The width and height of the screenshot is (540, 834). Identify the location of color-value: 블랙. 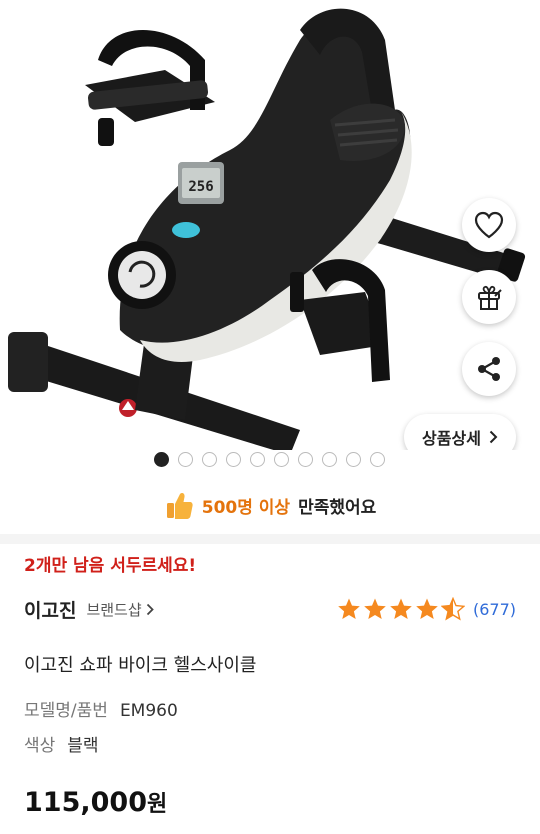
(83, 746).